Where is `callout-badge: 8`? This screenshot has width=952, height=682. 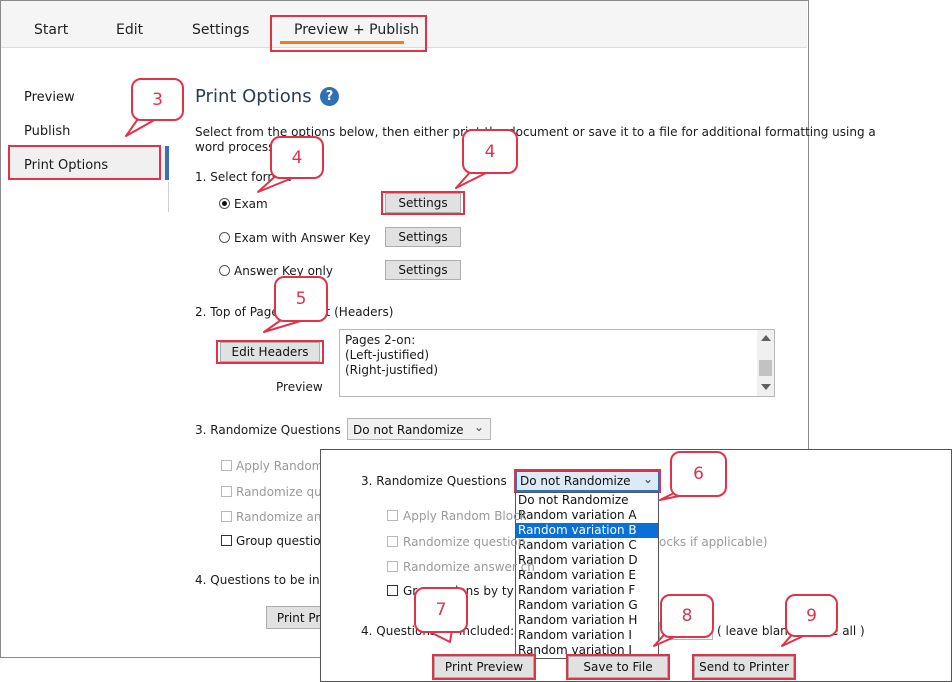 callout-badge: 8 is located at coordinates (687, 616).